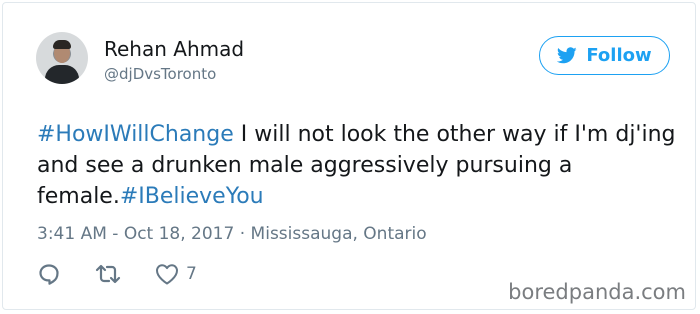 This screenshot has height=314, width=700. What do you see at coordinates (619, 55) in the screenshot?
I see `follow-button-label: Follow` at bounding box center [619, 55].